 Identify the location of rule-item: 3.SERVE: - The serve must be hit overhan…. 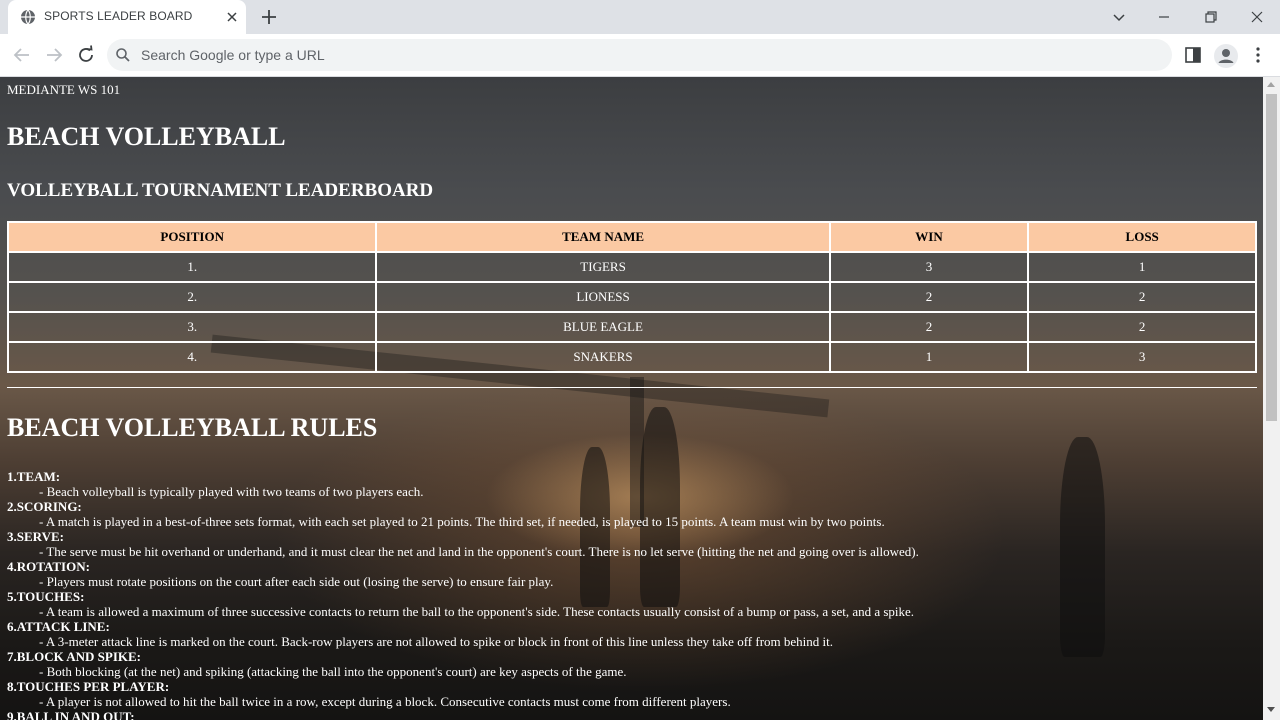
(632, 544).